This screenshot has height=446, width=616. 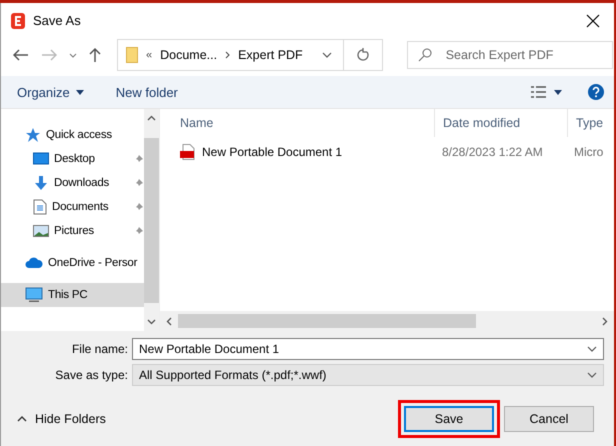 What do you see at coordinates (72, 183) in the screenshot?
I see `sidebar-item: Downloads` at bounding box center [72, 183].